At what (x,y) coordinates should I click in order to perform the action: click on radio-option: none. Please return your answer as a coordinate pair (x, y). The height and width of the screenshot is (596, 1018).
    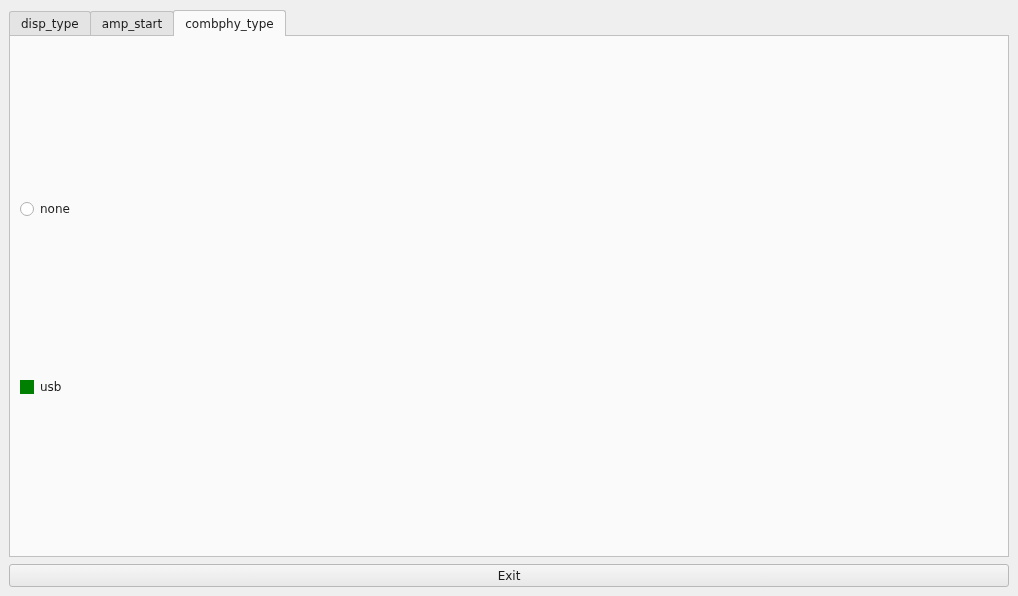
    Looking at the image, I should click on (45, 209).